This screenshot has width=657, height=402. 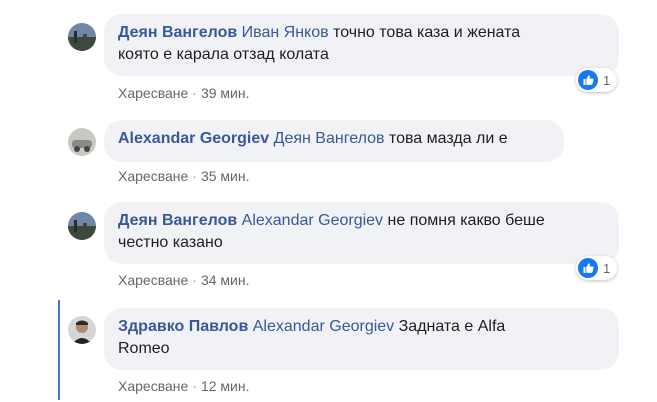 What do you see at coordinates (144, 348) in the screenshot?
I see `comment-text: Romeo` at bounding box center [144, 348].